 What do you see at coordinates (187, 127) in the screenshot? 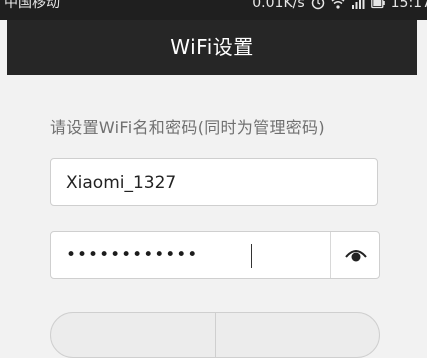
I see `instruction-text: 请设置WiFi名和密码(同时为管理密码)` at bounding box center [187, 127].